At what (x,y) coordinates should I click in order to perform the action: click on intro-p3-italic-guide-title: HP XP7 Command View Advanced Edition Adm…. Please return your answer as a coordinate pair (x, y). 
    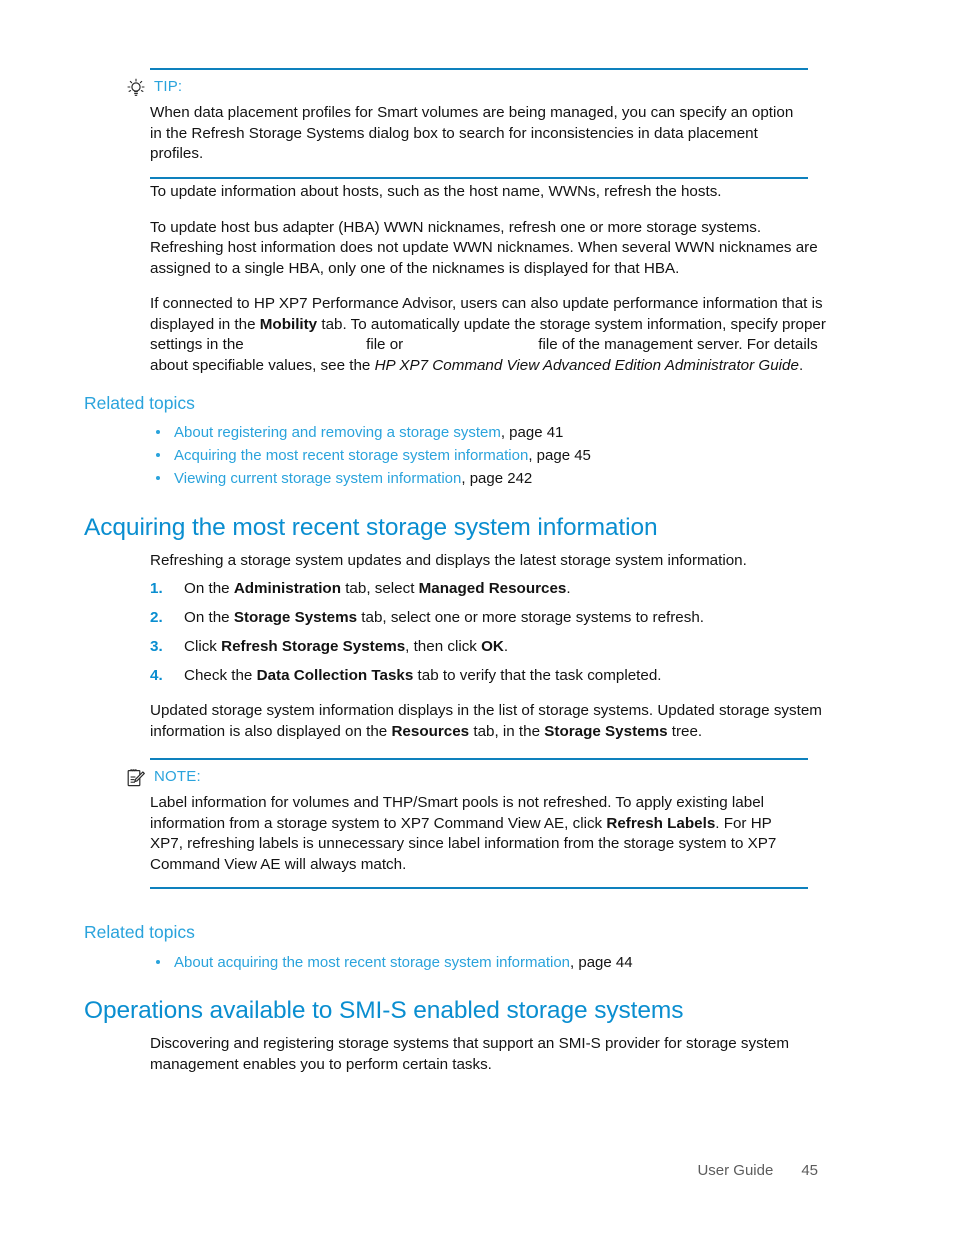
    Looking at the image, I should click on (586, 365).